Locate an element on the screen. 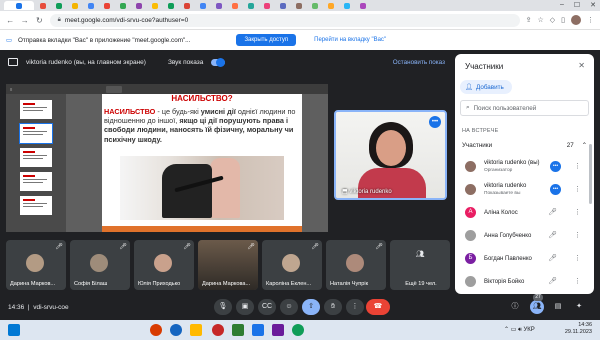 This screenshot has height=340, width=600. info-icon: ⓘ is located at coordinates (515, 307).